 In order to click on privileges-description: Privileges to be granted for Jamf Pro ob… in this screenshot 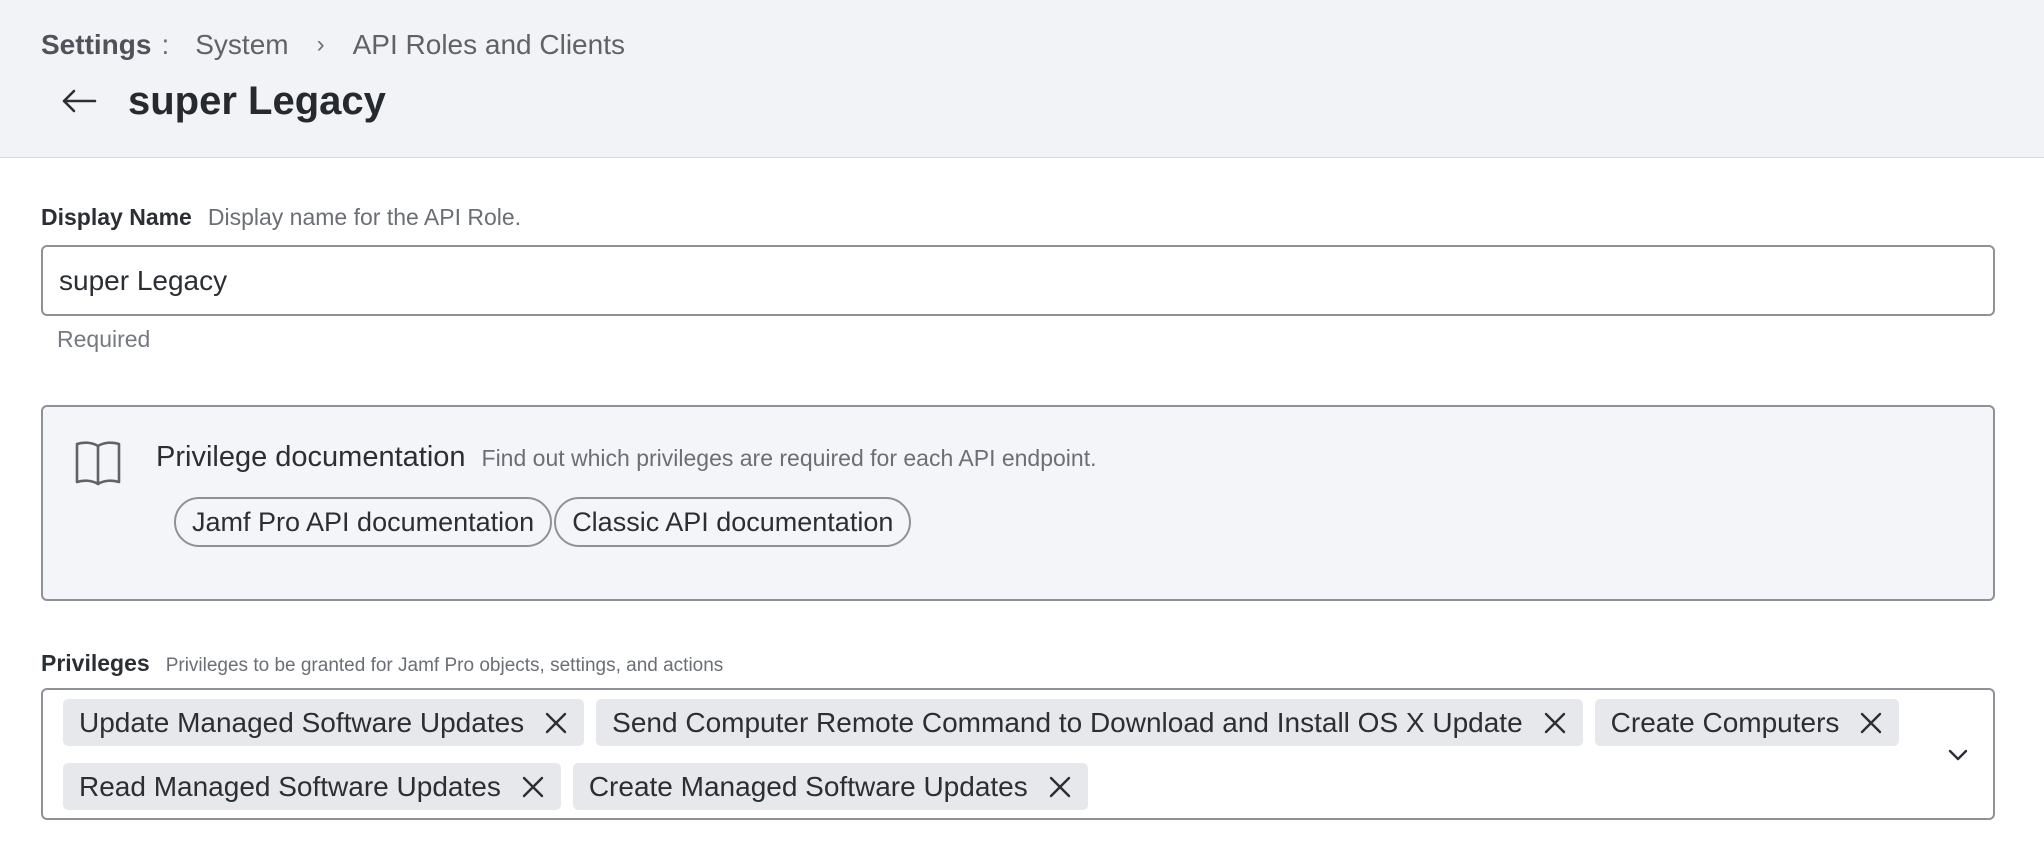, I will do `click(444, 665)`.